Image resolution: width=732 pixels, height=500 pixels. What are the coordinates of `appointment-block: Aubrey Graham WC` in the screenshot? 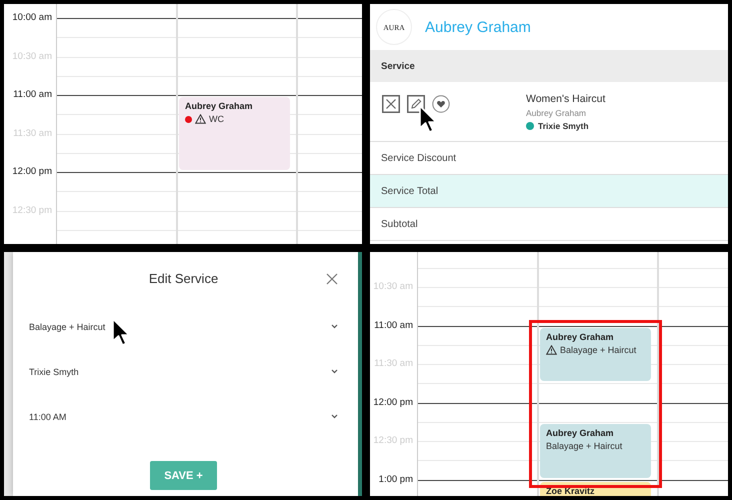 It's located at (234, 133).